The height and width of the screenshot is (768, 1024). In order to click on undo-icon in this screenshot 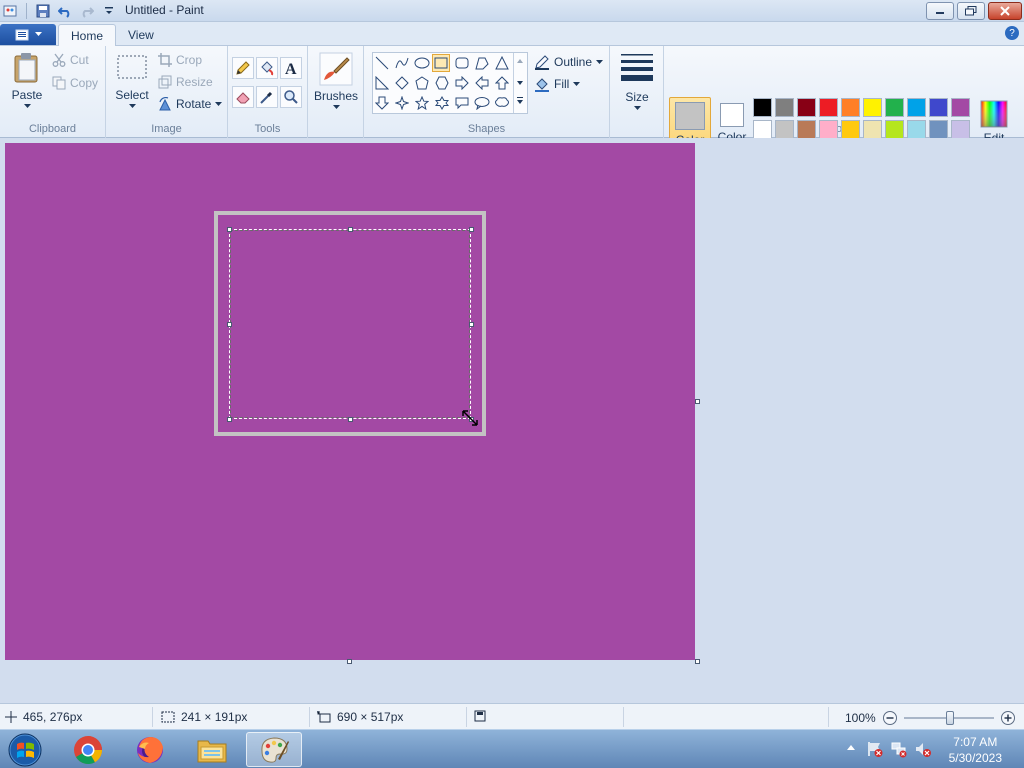, I will do `click(65, 11)`.